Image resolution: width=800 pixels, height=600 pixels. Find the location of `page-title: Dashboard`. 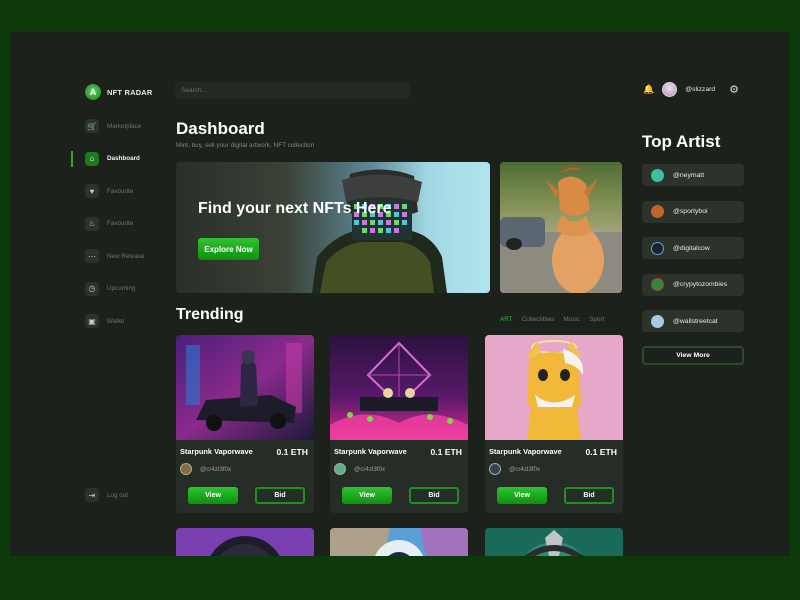

page-title: Dashboard is located at coordinates (220, 128).